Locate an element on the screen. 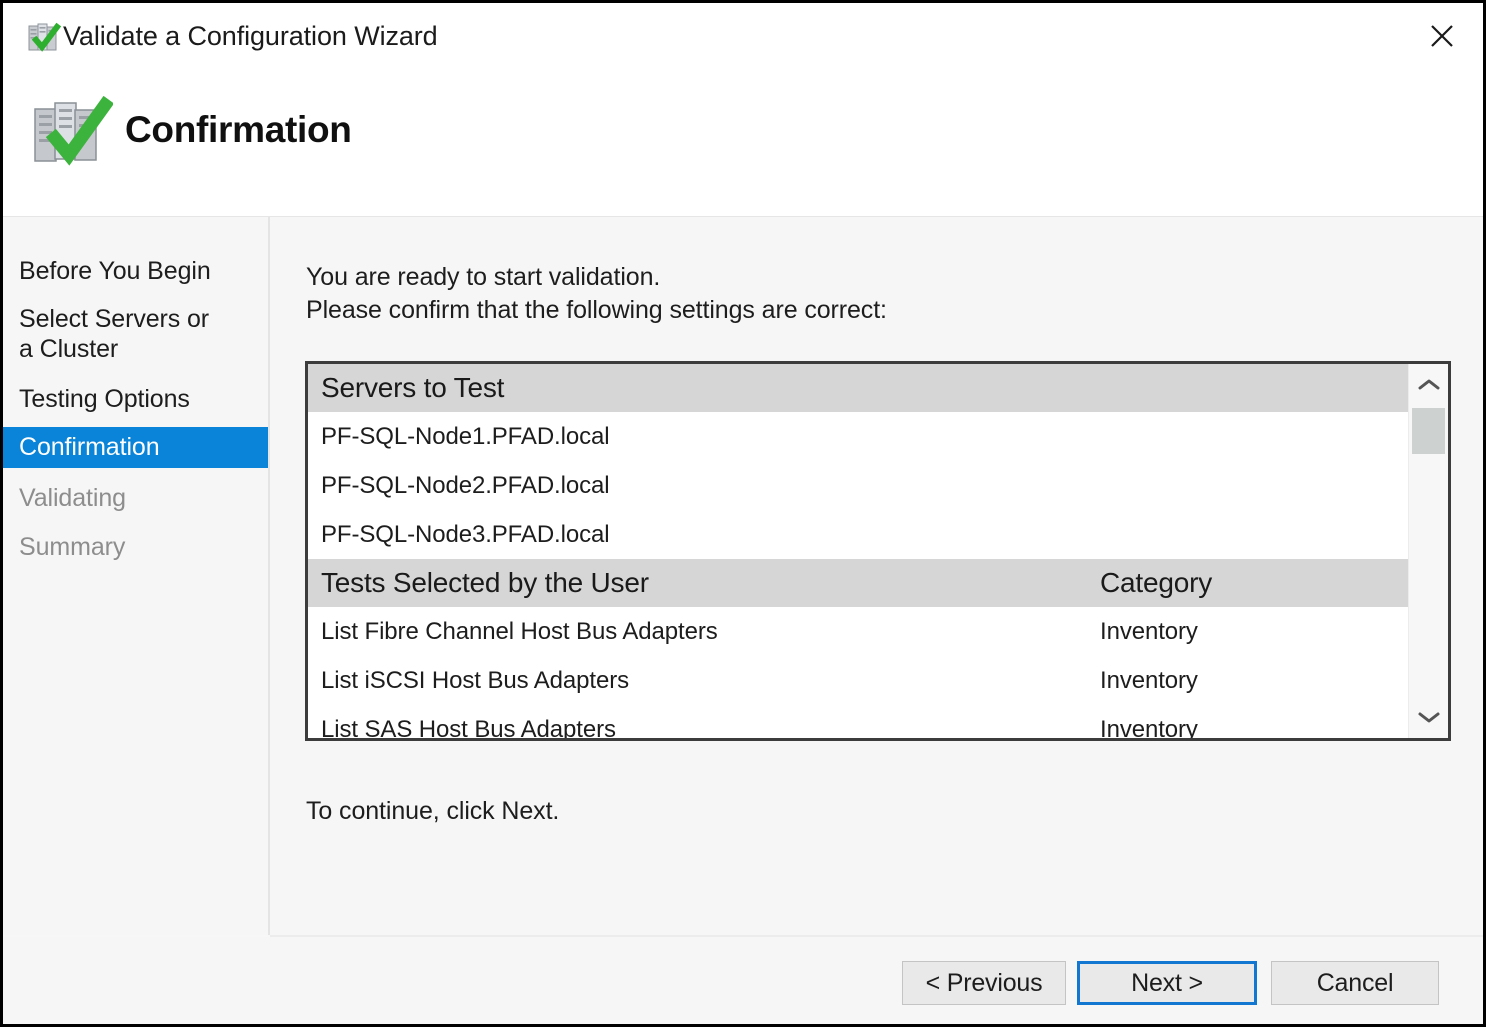  sidebar-item-label: Confirmation is located at coordinates (89, 446).